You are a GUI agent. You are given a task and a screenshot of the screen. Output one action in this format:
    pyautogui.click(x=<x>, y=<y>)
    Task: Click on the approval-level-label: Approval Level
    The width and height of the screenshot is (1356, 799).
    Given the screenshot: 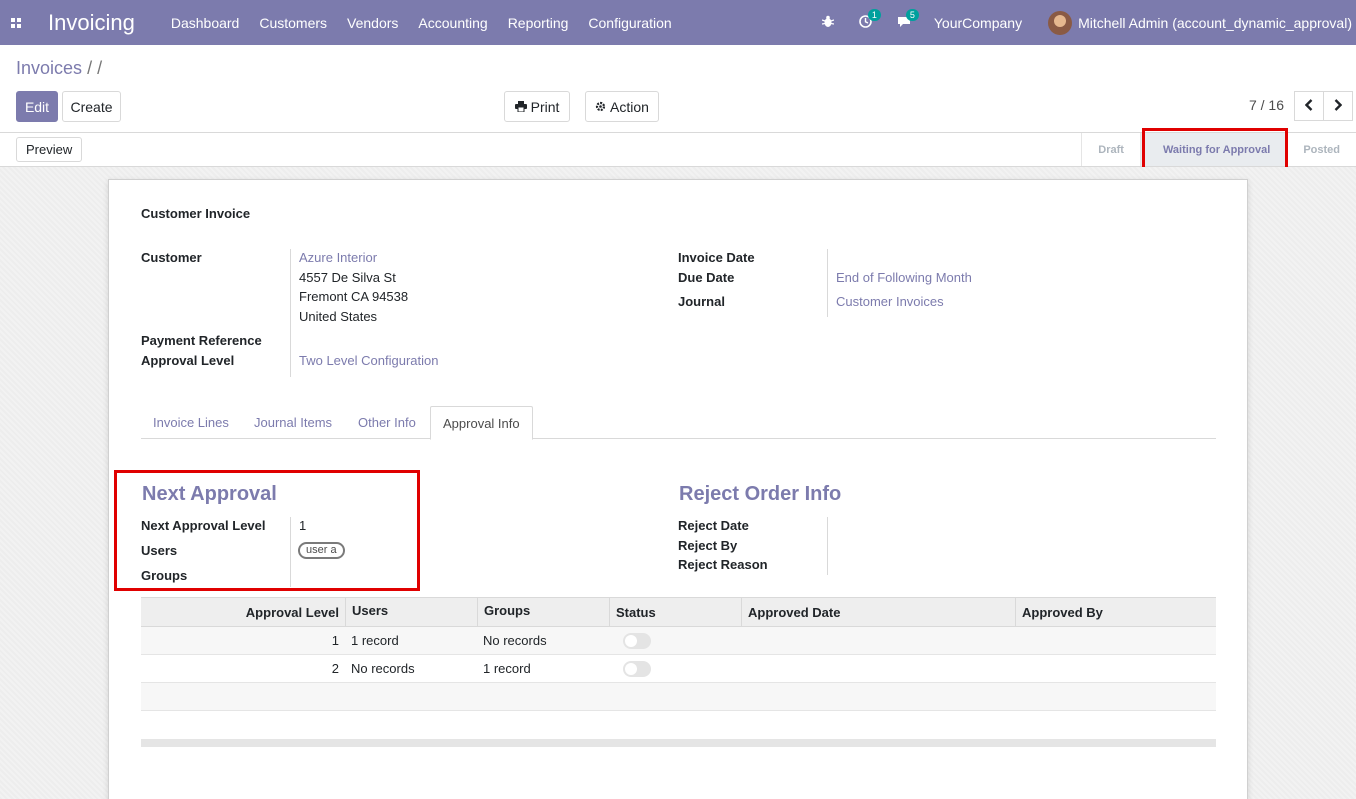 What is the action you would take?
    pyautogui.click(x=188, y=360)
    